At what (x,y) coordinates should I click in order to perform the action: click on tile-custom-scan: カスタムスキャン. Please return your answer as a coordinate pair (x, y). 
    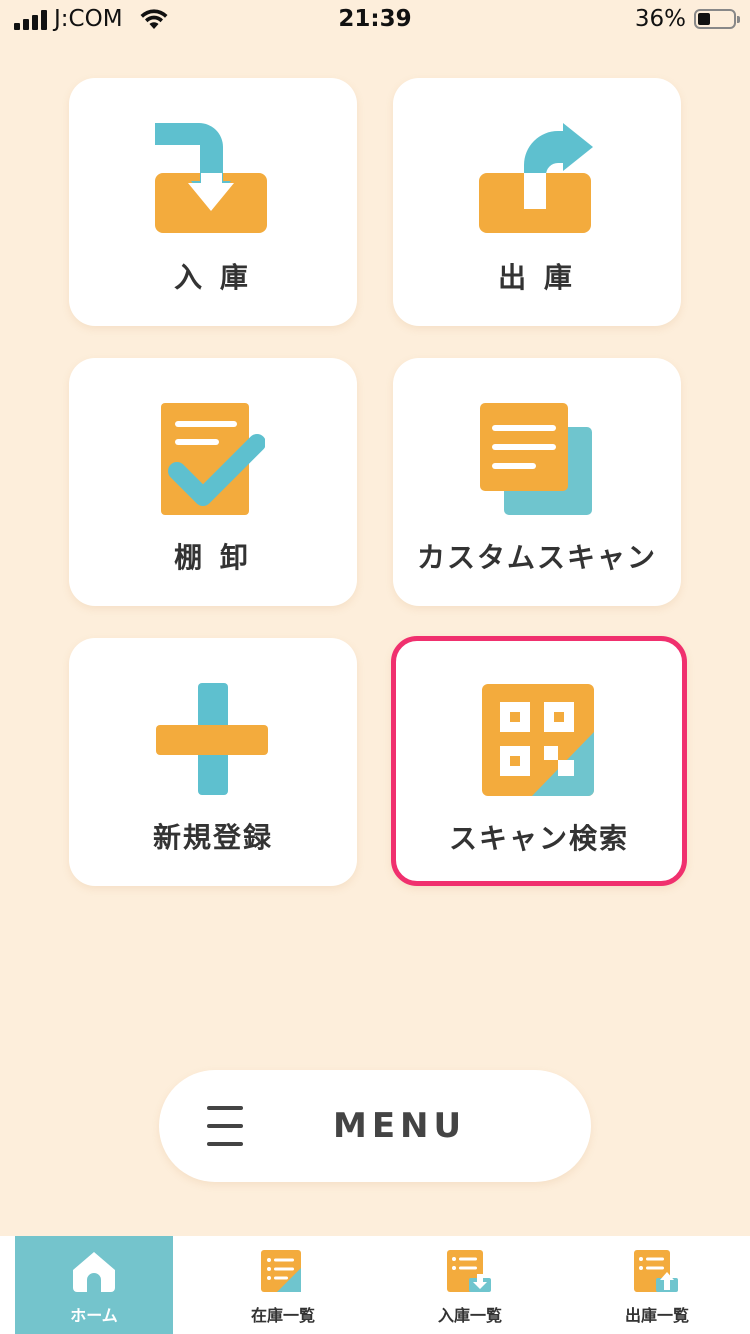
    Looking at the image, I should click on (537, 482).